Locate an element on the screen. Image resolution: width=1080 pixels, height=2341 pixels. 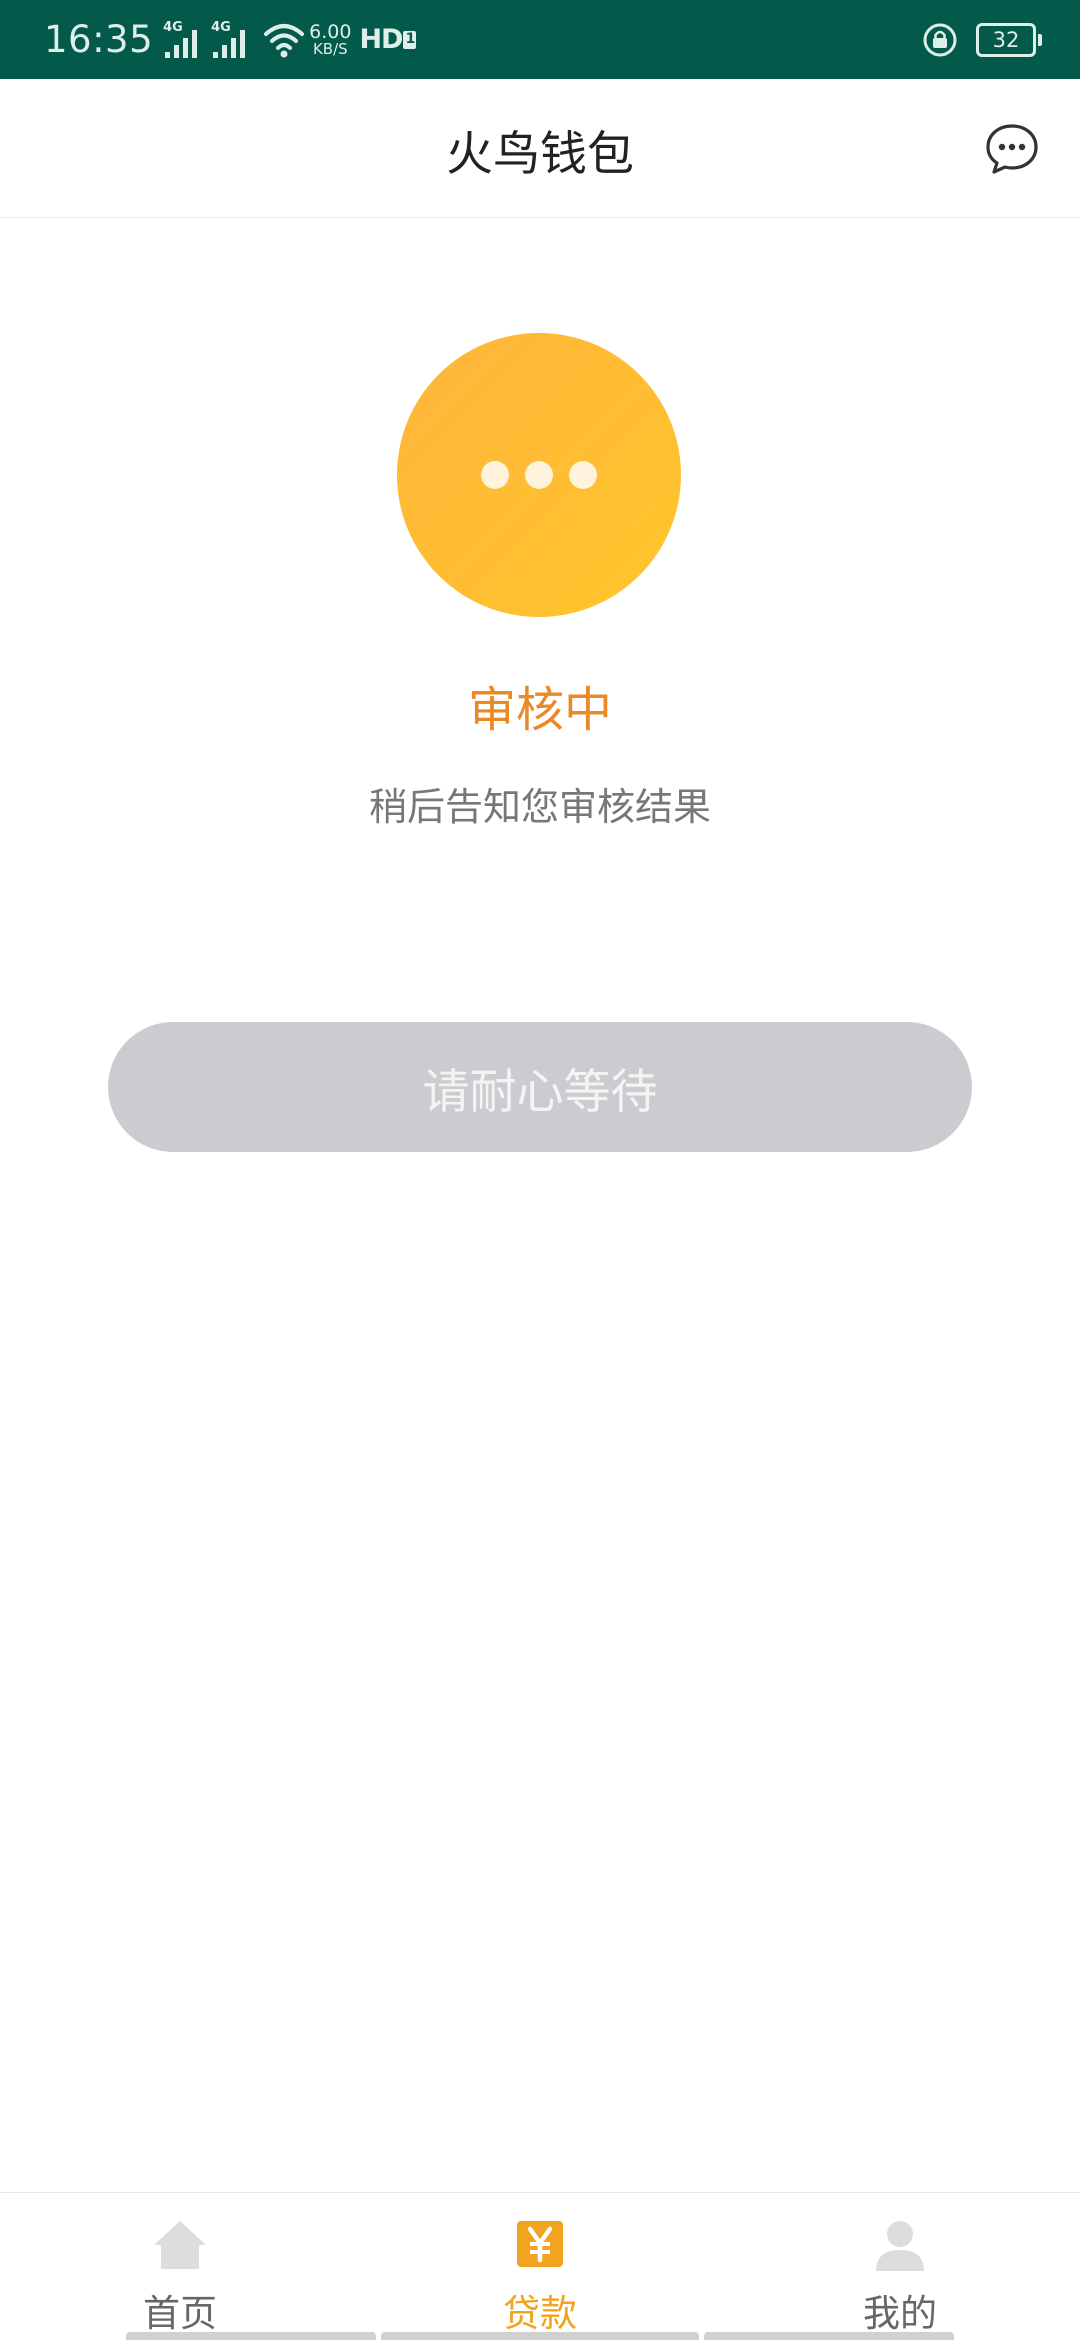
review-status-description: 稍后告知您审核结果 is located at coordinates (539, 807).